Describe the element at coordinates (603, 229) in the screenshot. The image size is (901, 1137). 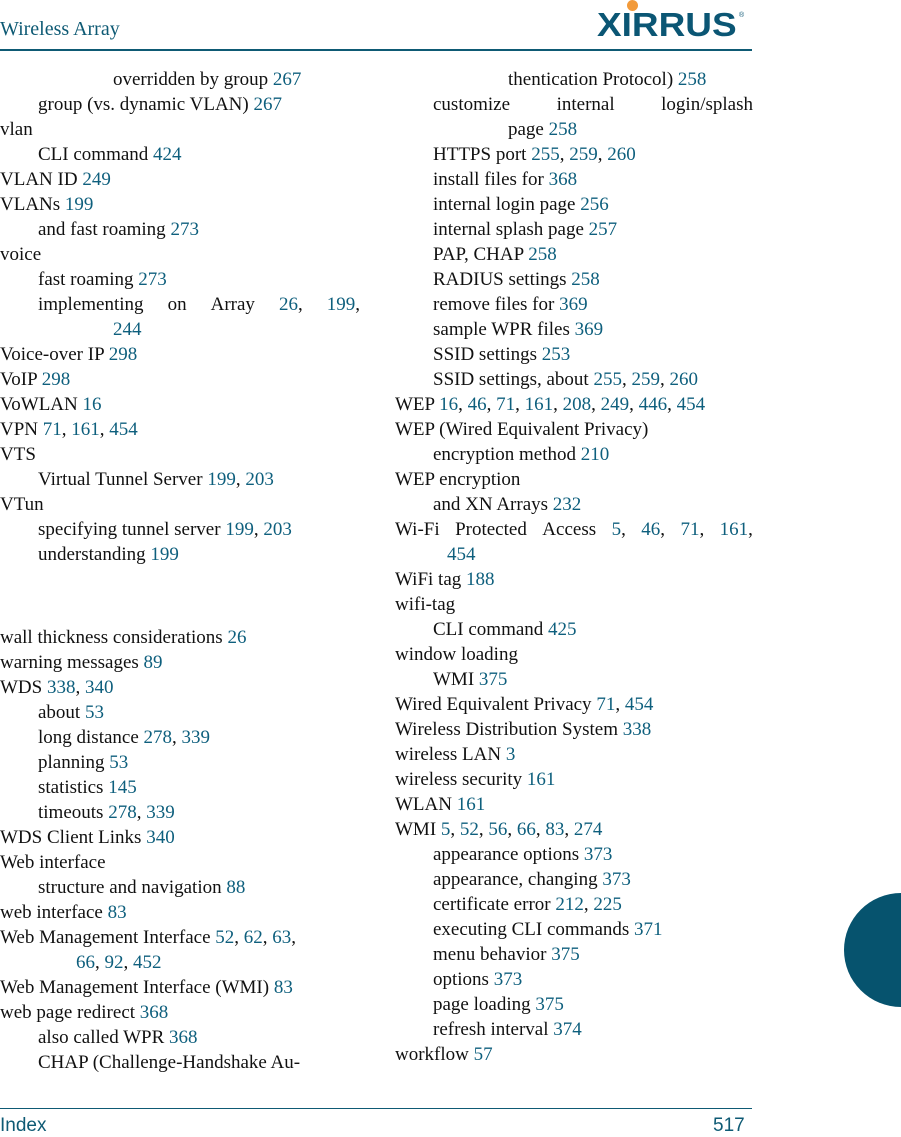
I see `page-reference-link: 257` at that location.